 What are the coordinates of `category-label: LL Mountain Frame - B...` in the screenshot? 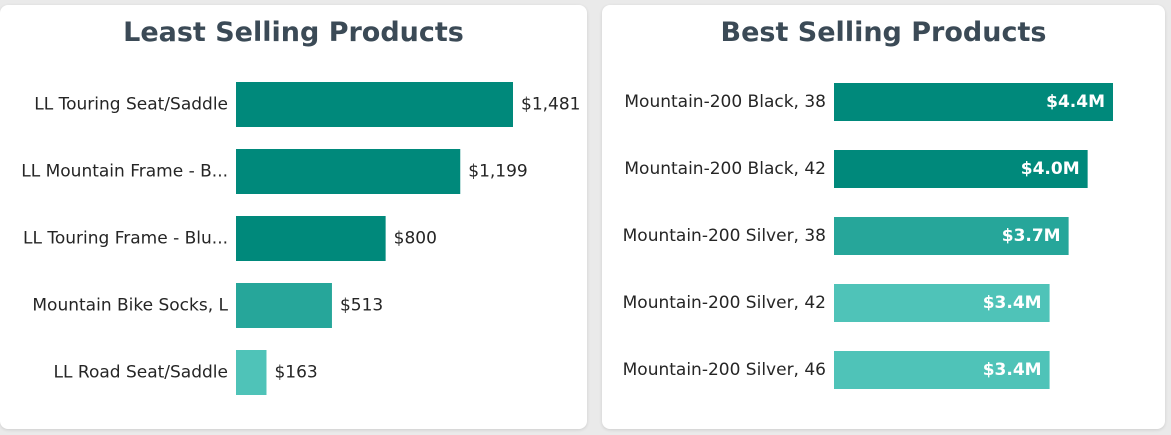 It's located at (124, 172).